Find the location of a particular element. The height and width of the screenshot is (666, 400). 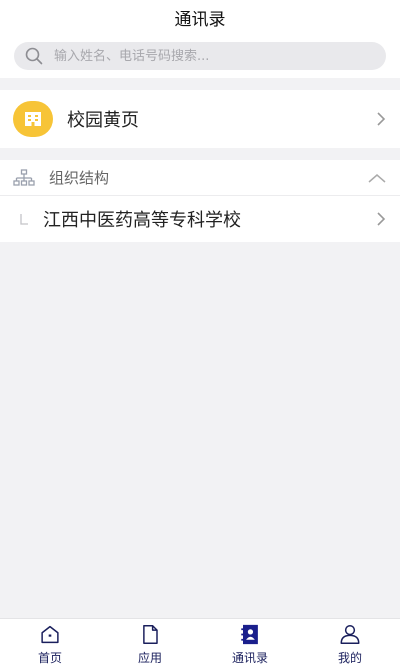

search-bar is located at coordinates (200, 56).